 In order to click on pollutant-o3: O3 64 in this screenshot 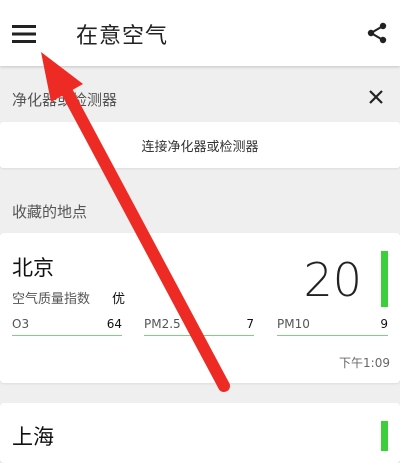, I will do `click(67, 326)`.